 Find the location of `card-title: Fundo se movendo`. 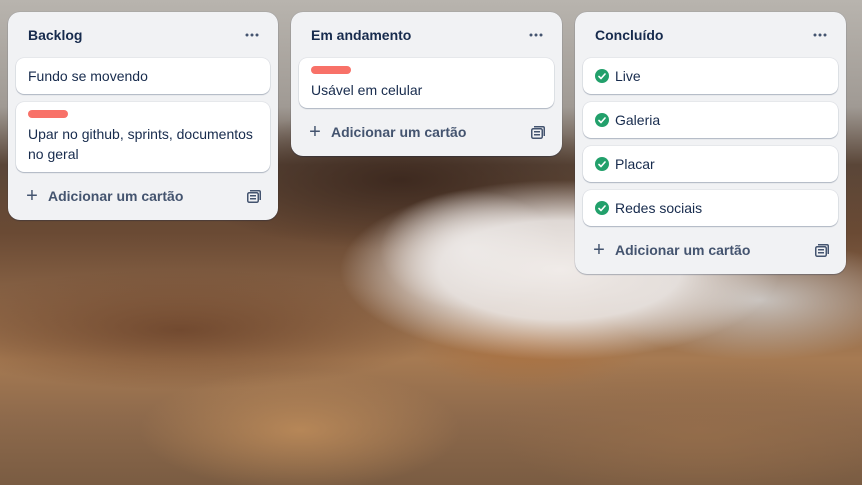

card-title: Fundo se movendo is located at coordinates (88, 76).